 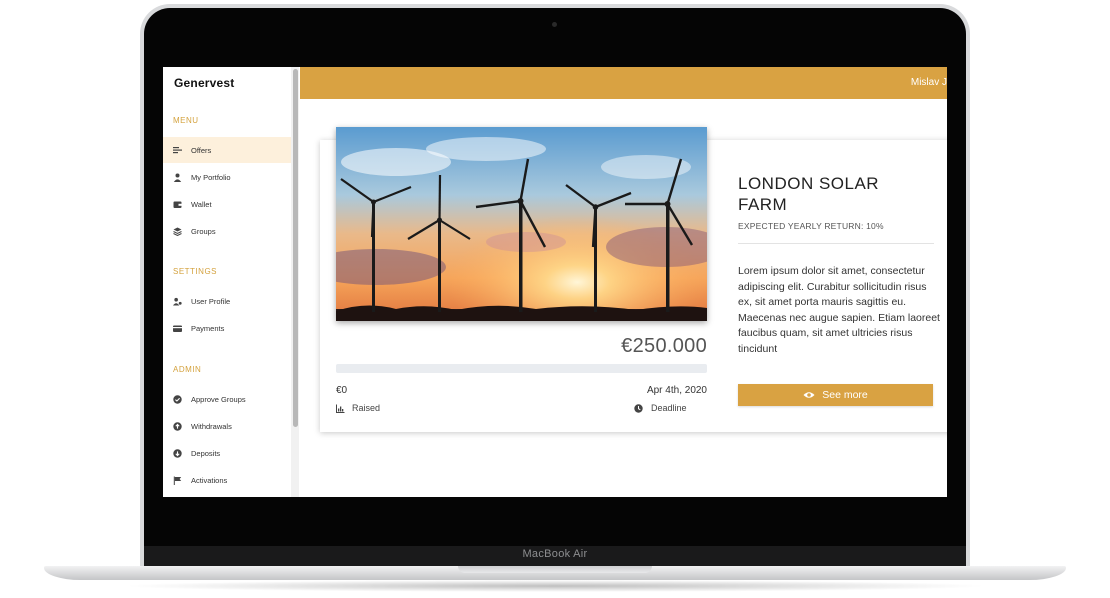 What do you see at coordinates (227, 453) in the screenshot?
I see `sidebar-item-deposits: Deposits` at bounding box center [227, 453].